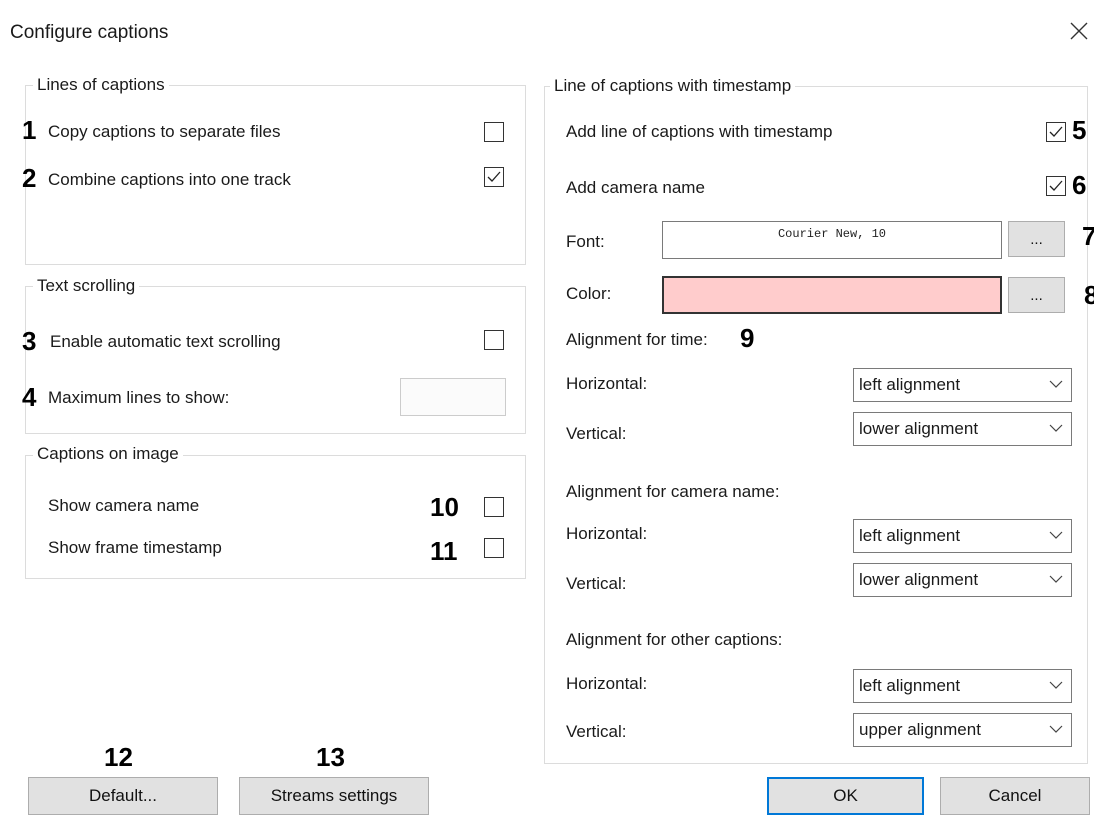 Image resolution: width=1094 pixels, height=827 pixels. I want to click on combine-captions-label: Combine captions into one track, so click(169, 179).